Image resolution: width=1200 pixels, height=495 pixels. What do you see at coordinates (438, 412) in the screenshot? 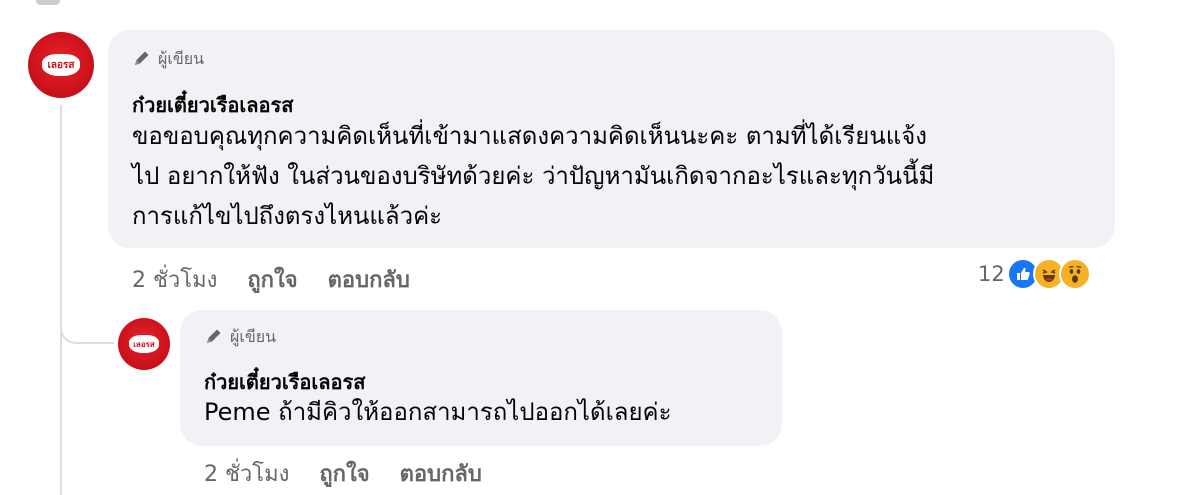
I see `reply-text: Peme ถ้ามีคิวให้ออกสามารถไปออกได้เลยค่ะ` at bounding box center [438, 412].